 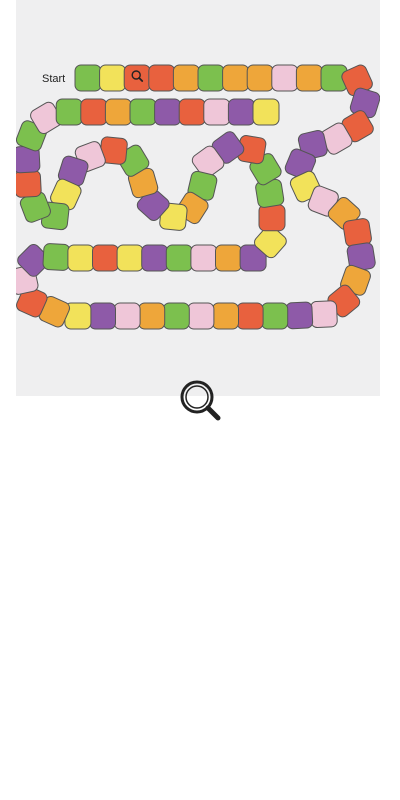 I want to click on zoom-button, so click(x=200, y=400).